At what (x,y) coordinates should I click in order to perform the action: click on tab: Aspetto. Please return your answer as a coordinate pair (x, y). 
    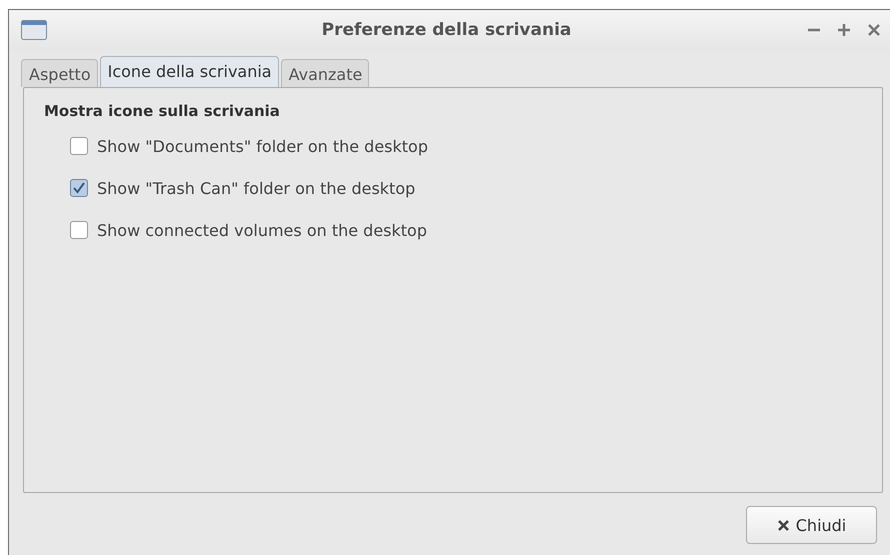
    Looking at the image, I should click on (59, 73).